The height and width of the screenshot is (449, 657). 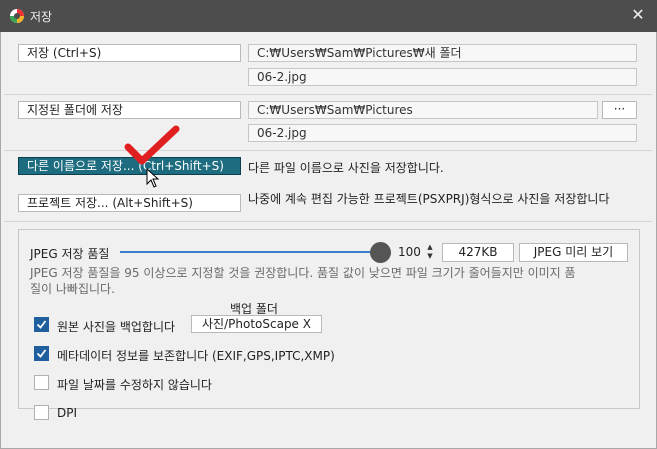 What do you see at coordinates (72, 289) in the screenshot?
I see `jpeg-hint-line2: 질이 나빠집니다.` at bounding box center [72, 289].